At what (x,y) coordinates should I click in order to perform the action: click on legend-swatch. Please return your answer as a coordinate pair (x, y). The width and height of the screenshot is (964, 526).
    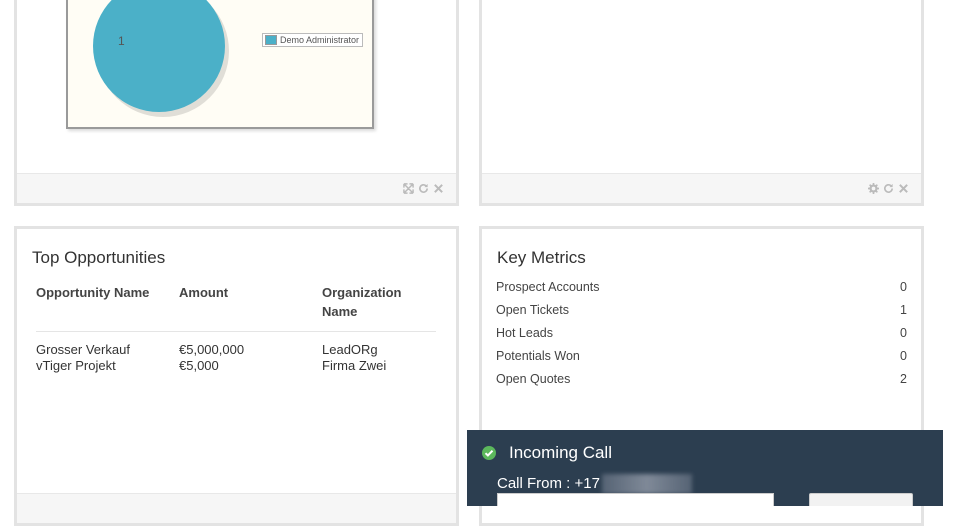
    Looking at the image, I should click on (271, 40).